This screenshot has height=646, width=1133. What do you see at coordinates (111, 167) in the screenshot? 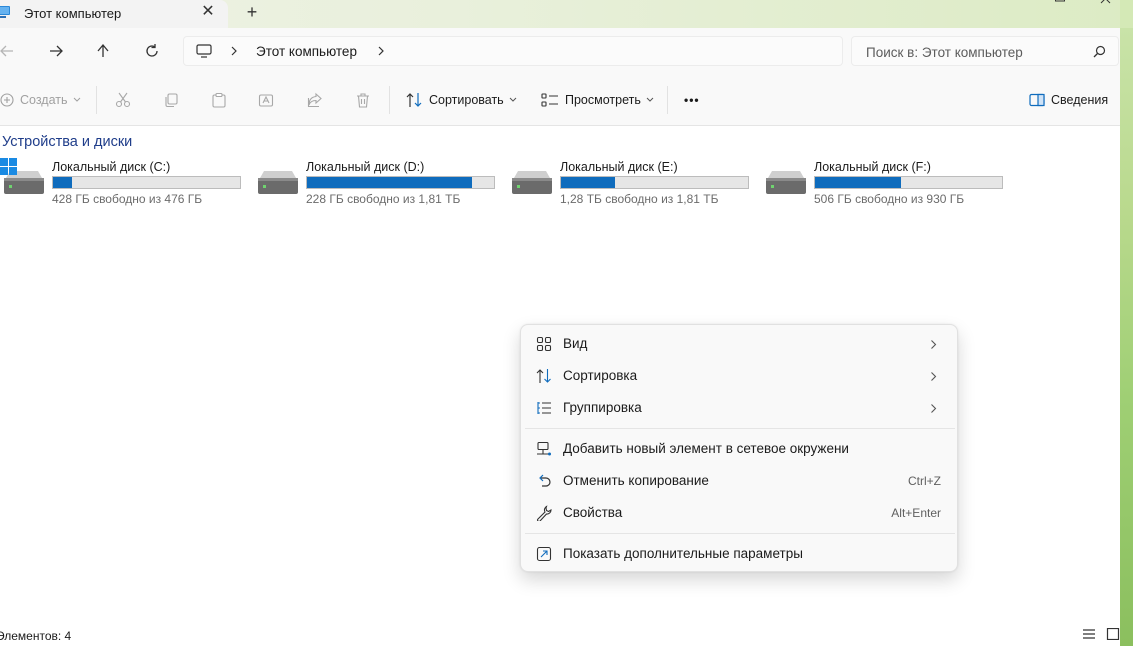
I see `drive-name: Локальный диск (C:)` at bounding box center [111, 167].